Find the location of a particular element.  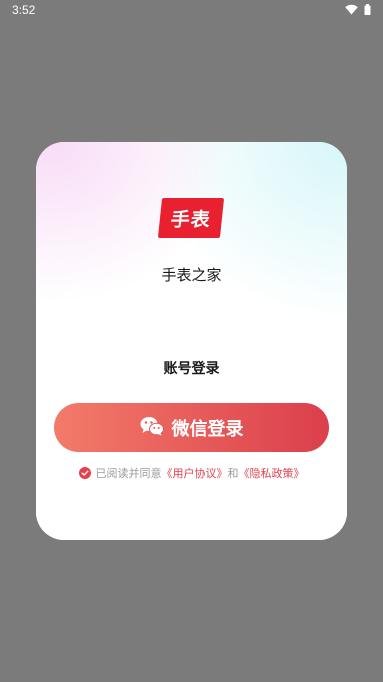

app-logo: 手表 is located at coordinates (191, 218).